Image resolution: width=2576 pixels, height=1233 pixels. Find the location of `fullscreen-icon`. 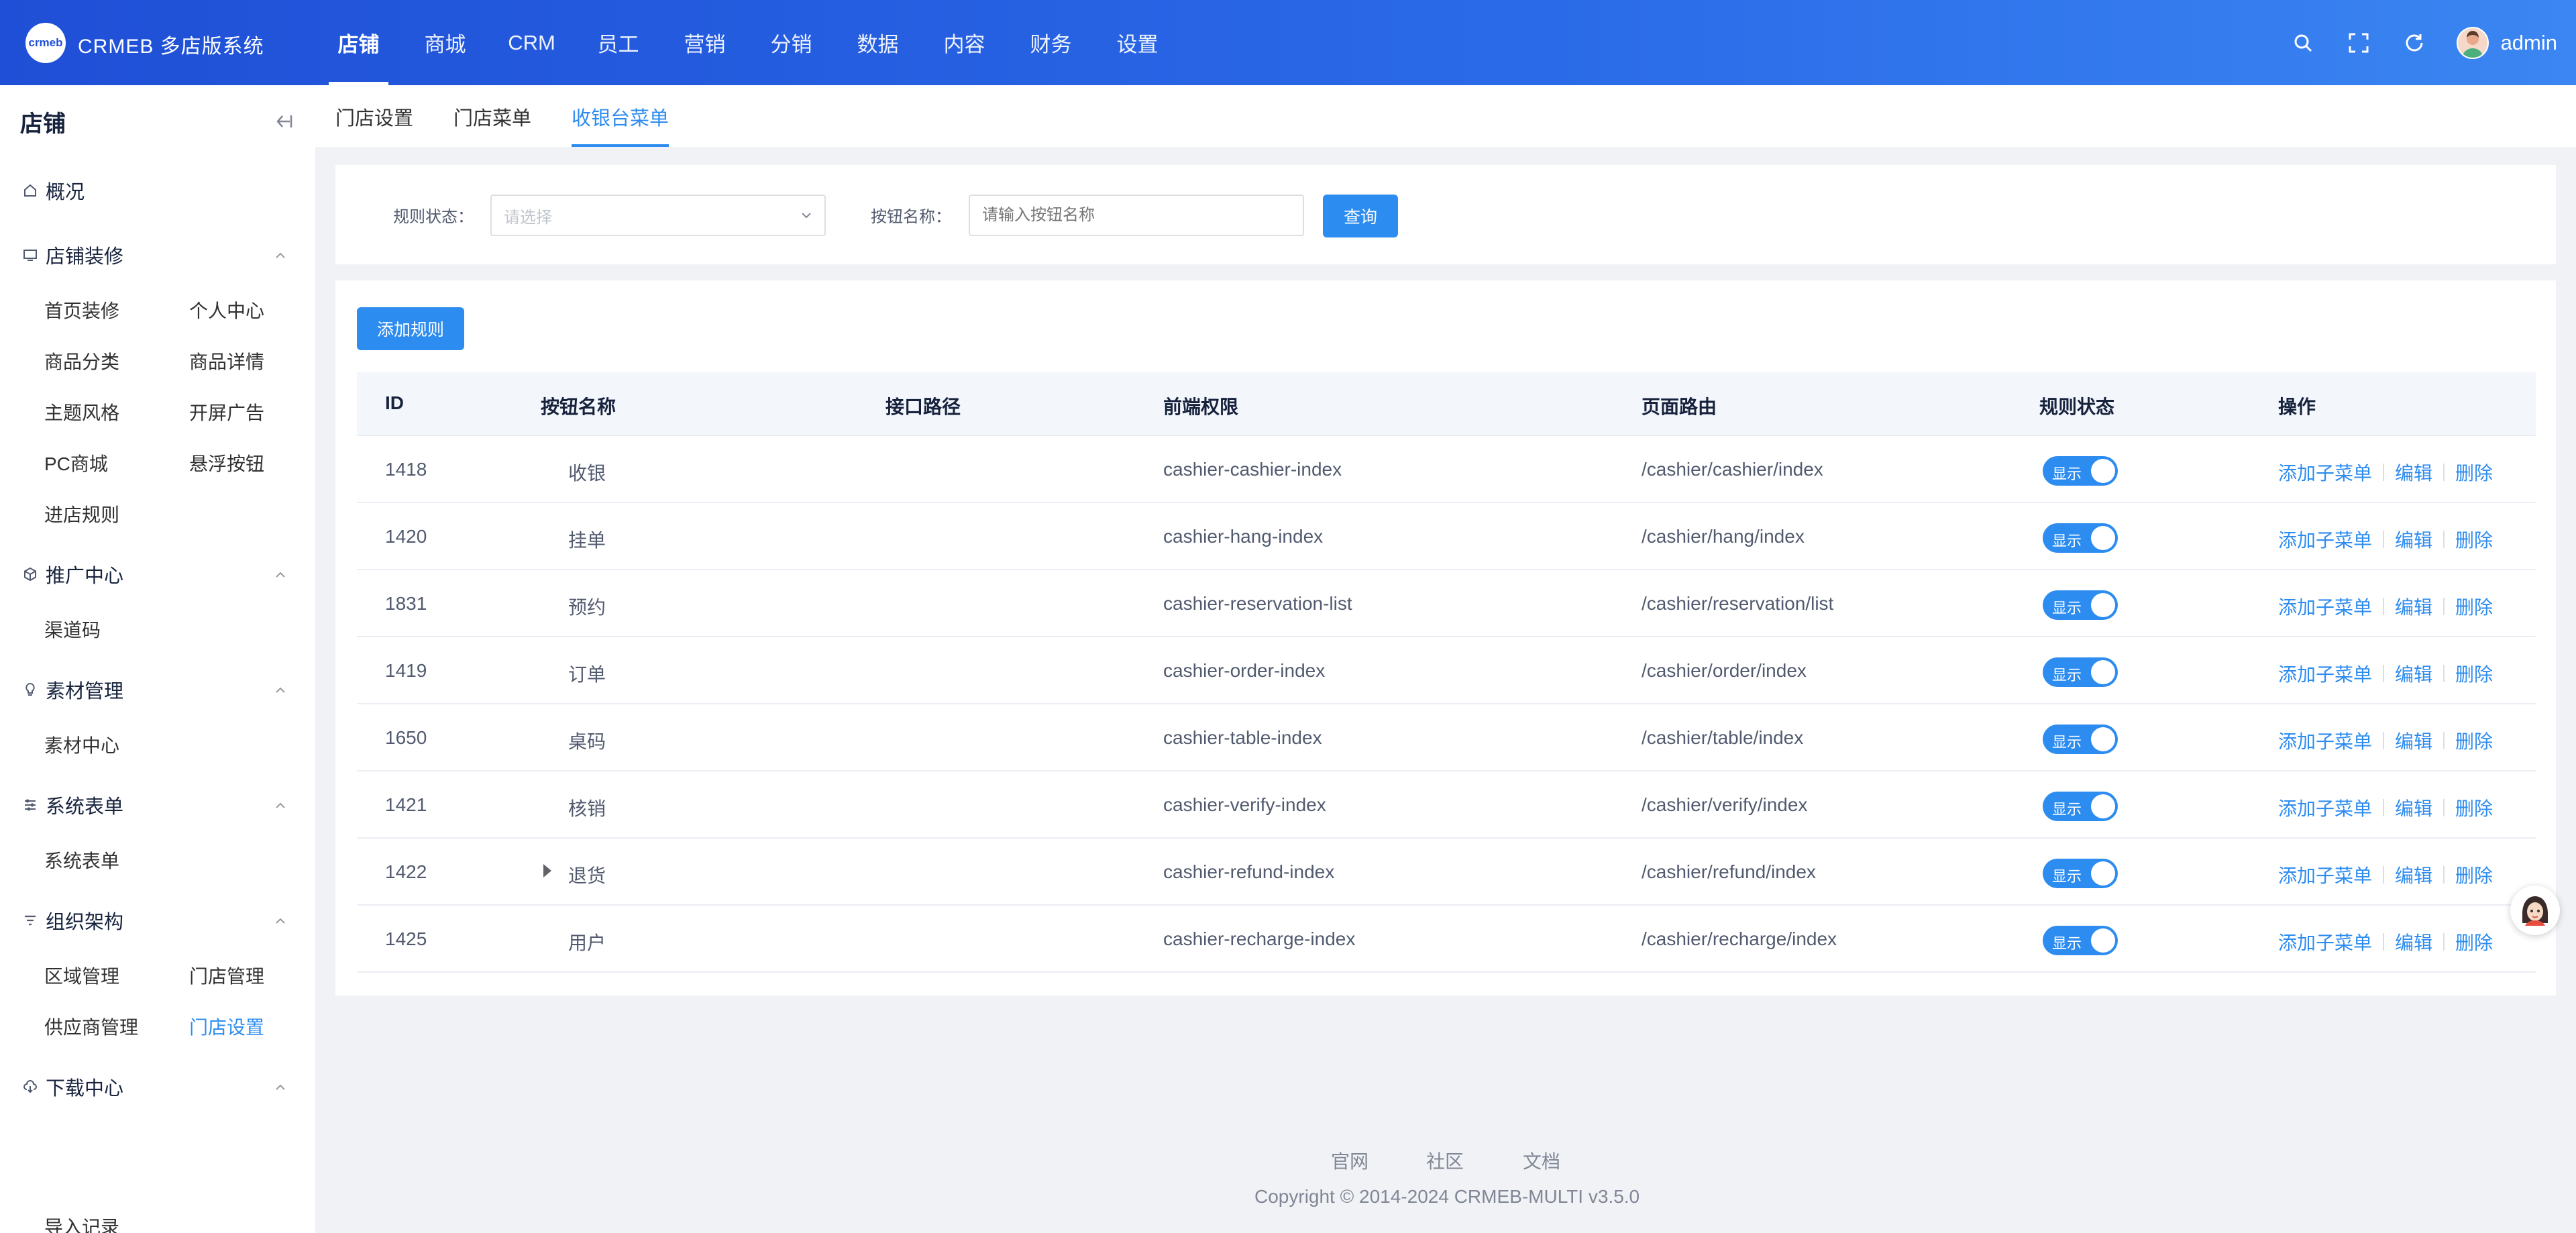

fullscreen-icon is located at coordinates (2358, 43).